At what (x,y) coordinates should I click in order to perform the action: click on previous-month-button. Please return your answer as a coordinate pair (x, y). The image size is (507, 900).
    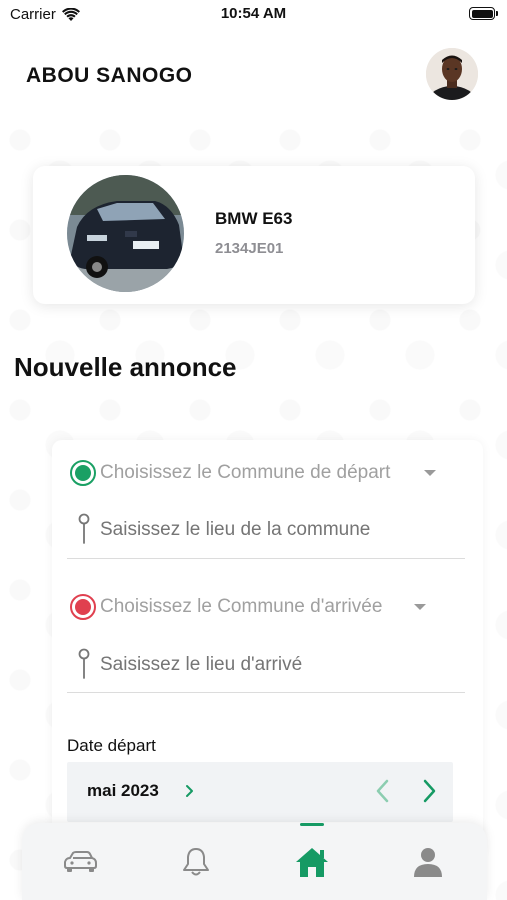
    Looking at the image, I should click on (383, 791).